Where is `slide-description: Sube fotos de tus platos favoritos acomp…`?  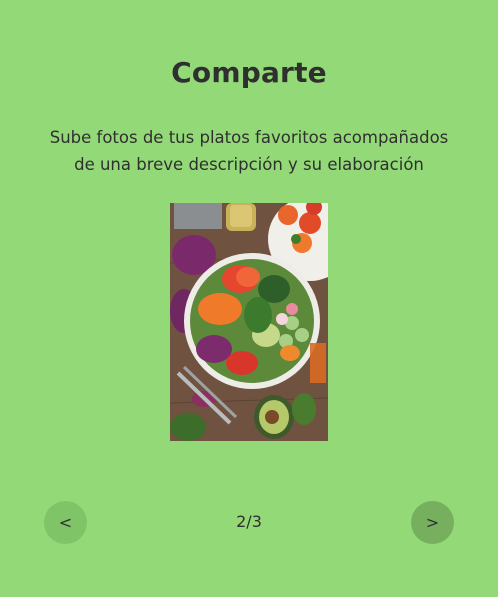 slide-description: Sube fotos de tus platos favoritos acomp… is located at coordinates (249, 151).